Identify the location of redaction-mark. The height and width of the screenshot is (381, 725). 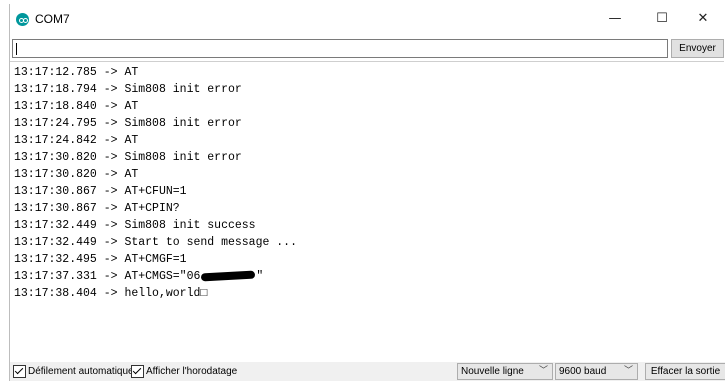
(228, 276).